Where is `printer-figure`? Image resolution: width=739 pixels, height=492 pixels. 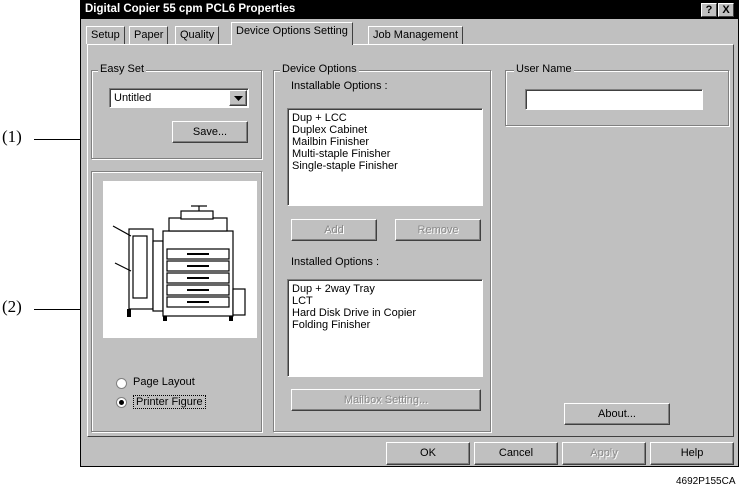
printer-figure is located at coordinates (180, 259).